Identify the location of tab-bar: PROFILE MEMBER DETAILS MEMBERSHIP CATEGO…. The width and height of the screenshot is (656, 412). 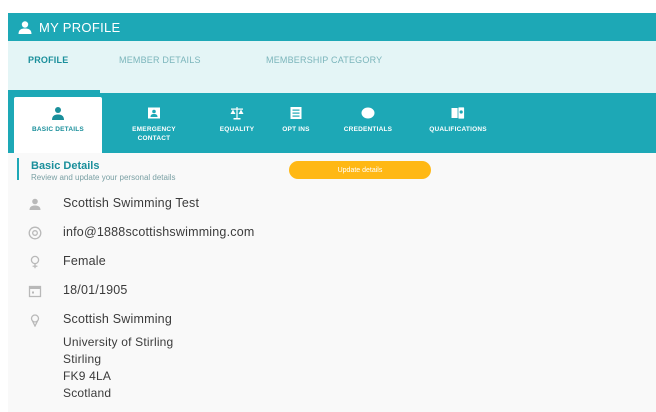
(332, 67).